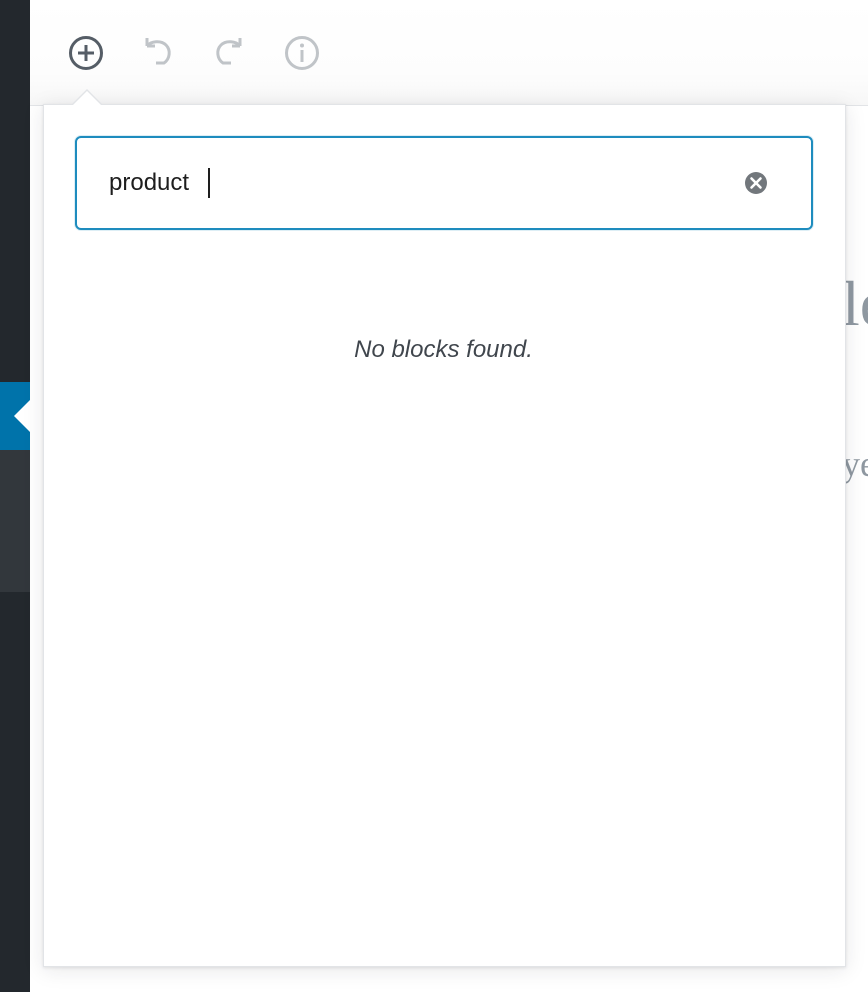  I want to click on block-search-input, so click(409, 183).